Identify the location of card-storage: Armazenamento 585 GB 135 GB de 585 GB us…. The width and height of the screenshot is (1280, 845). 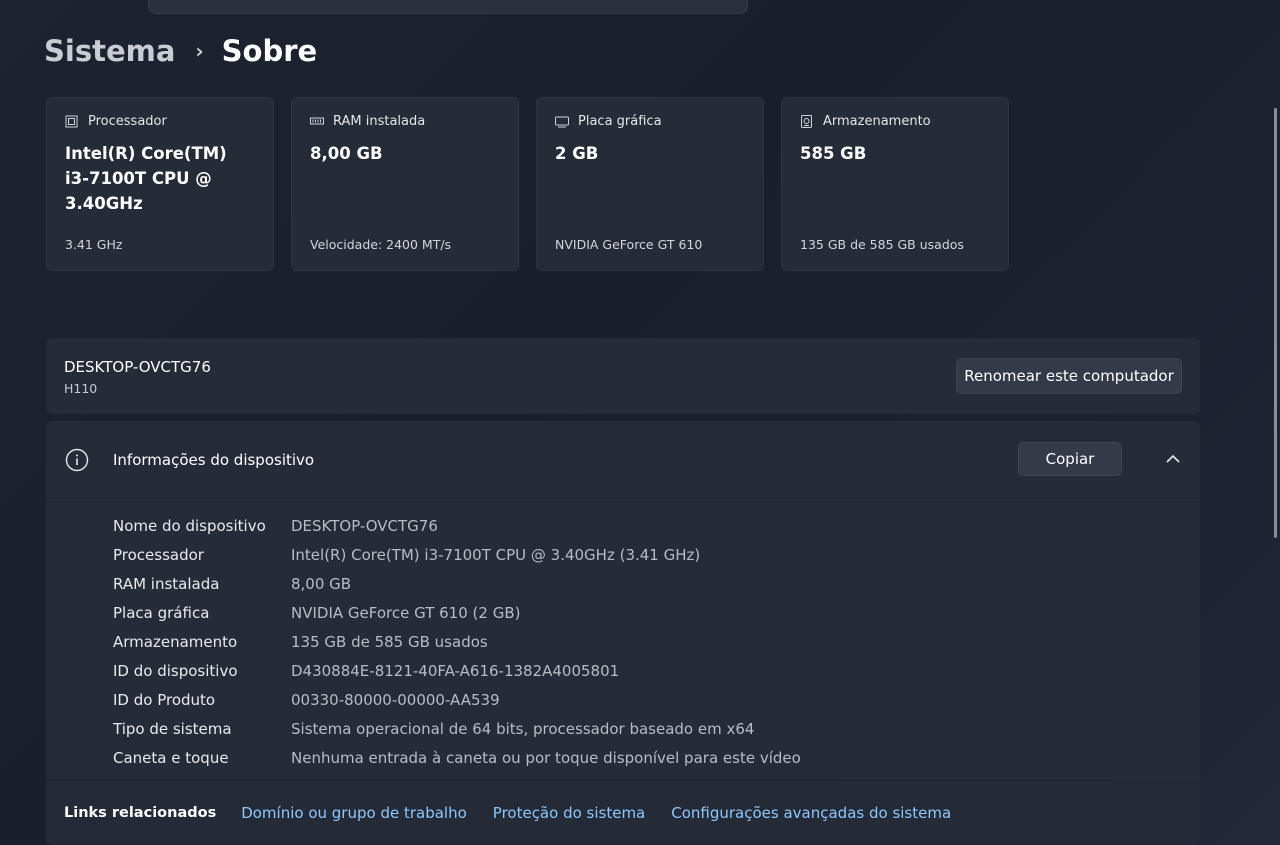
(895, 184).